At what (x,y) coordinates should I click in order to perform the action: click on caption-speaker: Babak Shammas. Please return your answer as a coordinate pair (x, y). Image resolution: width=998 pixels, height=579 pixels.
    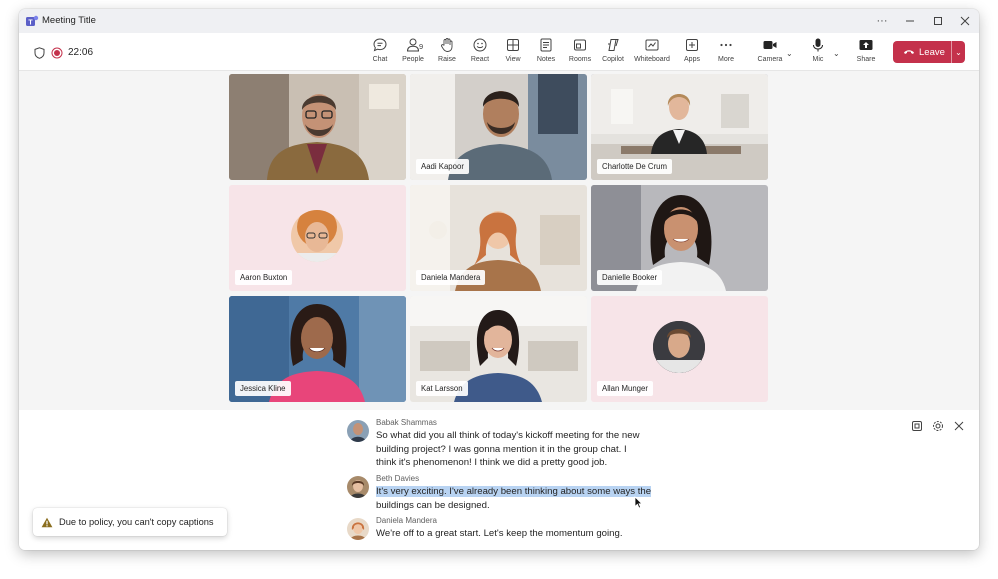
    Looking at the image, I should click on (406, 422).